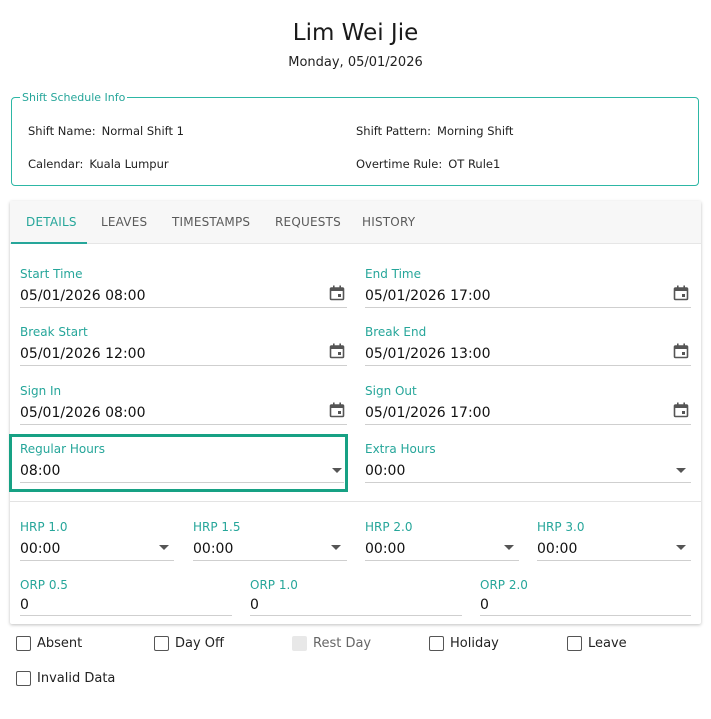 The width and height of the screenshot is (711, 719). Describe the element at coordinates (474, 164) in the screenshot. I see `overtime-rule-value: OT Rule1` at that location.